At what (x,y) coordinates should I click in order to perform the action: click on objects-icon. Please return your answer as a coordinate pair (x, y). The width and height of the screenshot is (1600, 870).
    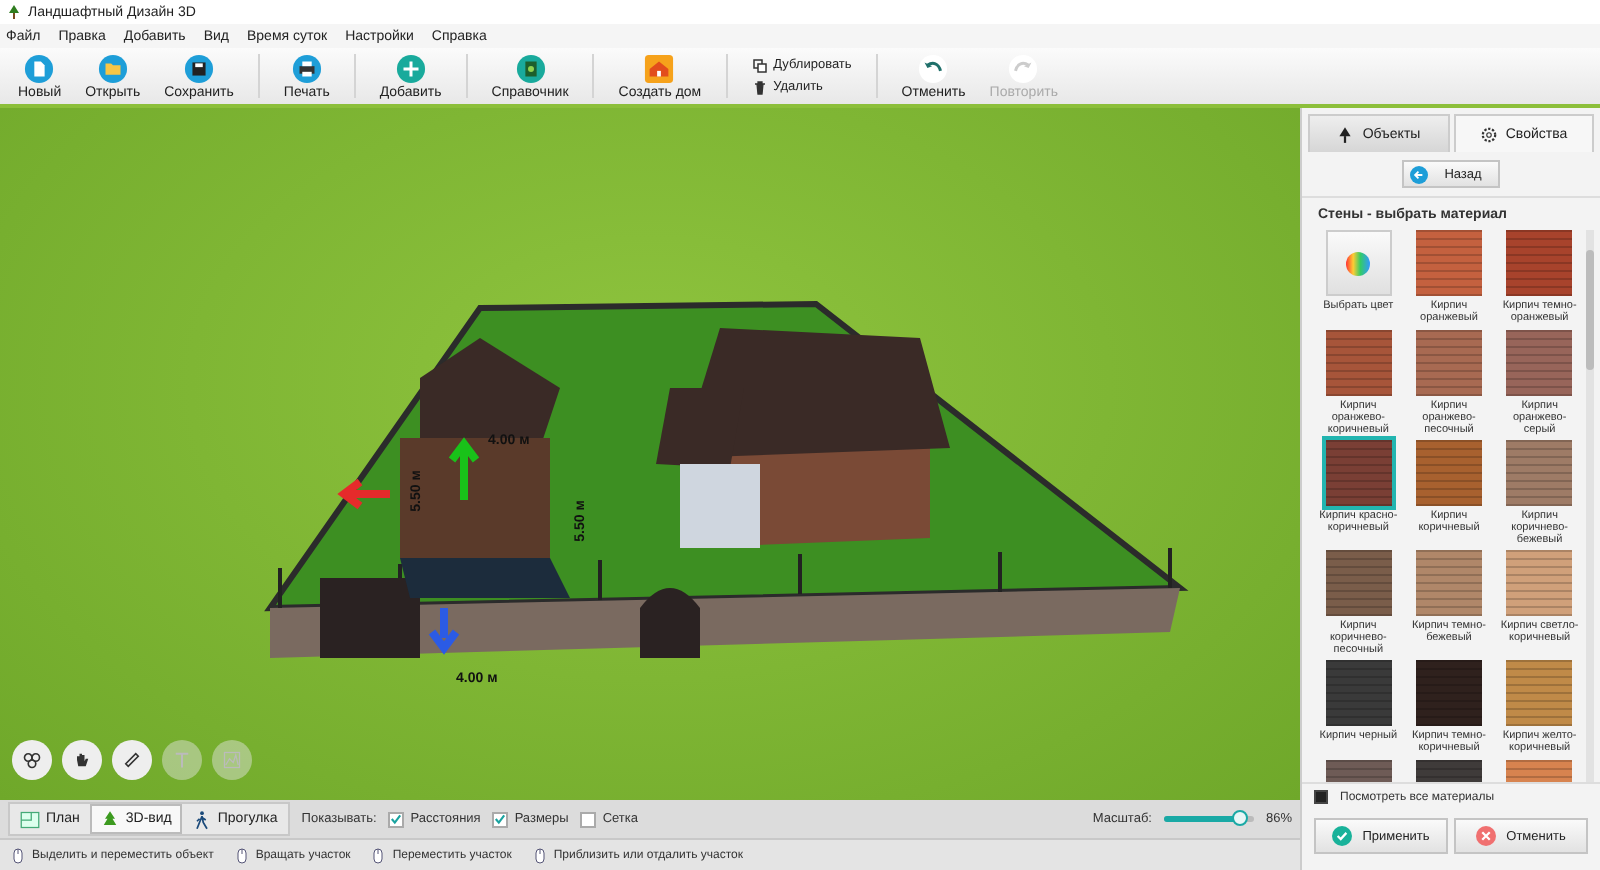
    Looking at the image, I should click on (32, 760).